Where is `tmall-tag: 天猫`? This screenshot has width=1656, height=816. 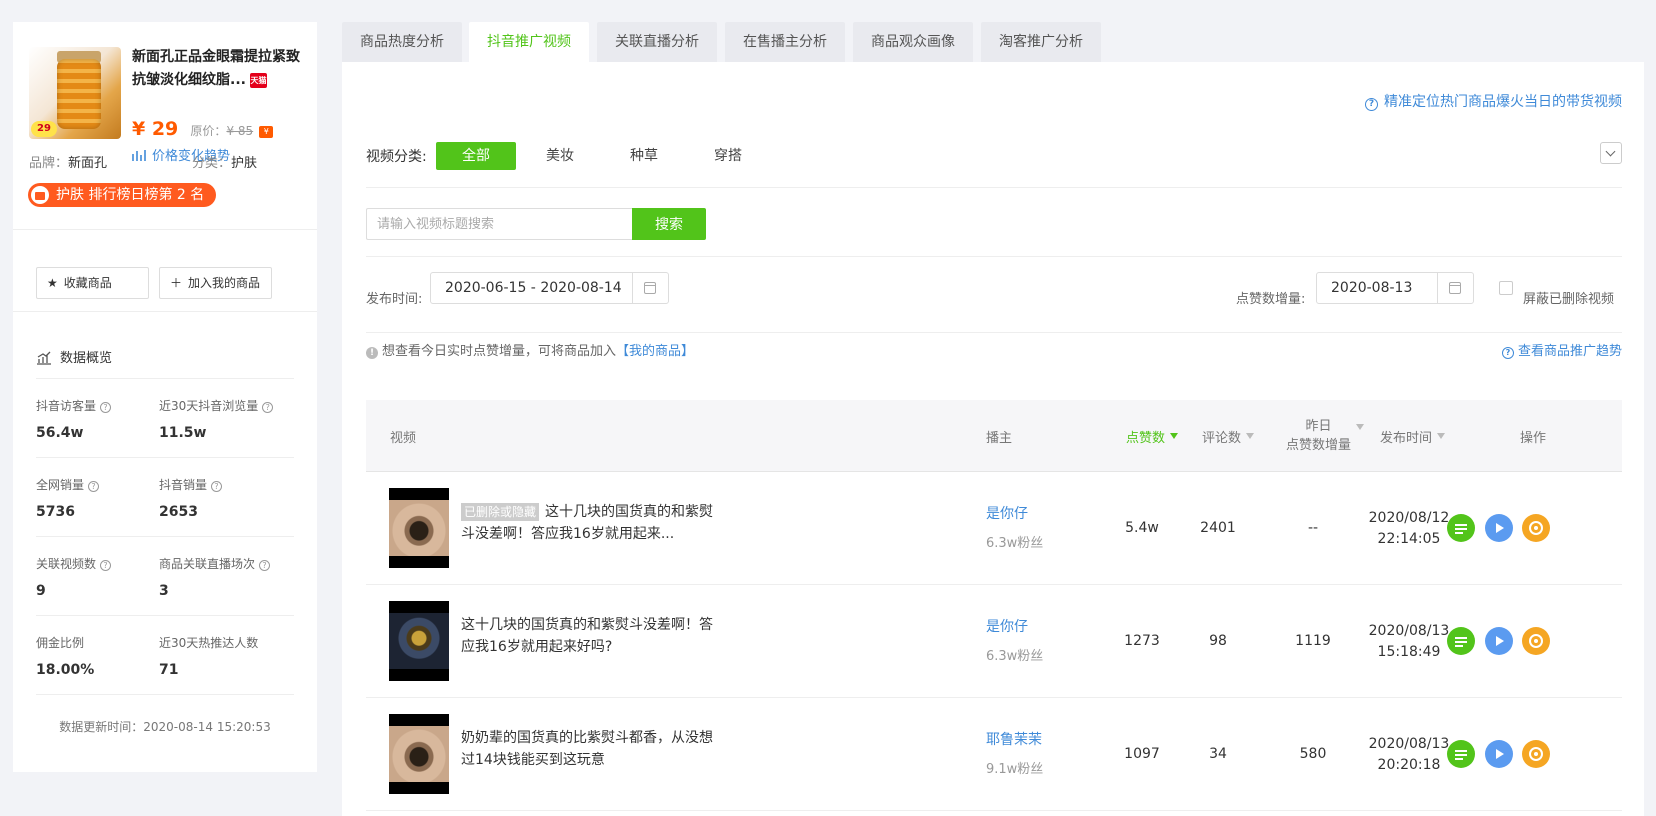 tmall-tag: 天猫 is located at coordinates (258, 80).